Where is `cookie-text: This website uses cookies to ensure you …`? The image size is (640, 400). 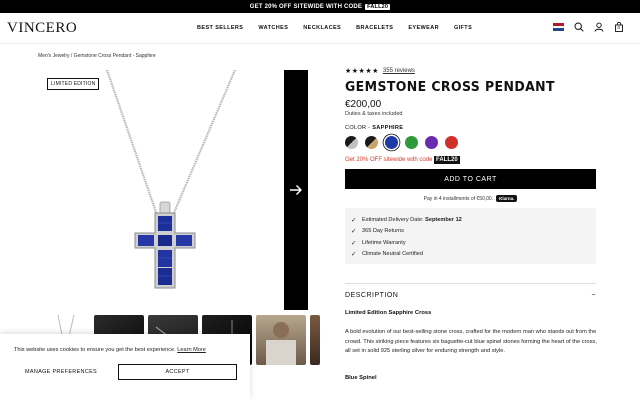 cookie-text: This website uses cookies to ensure you … is located at coordinates (110, 350).